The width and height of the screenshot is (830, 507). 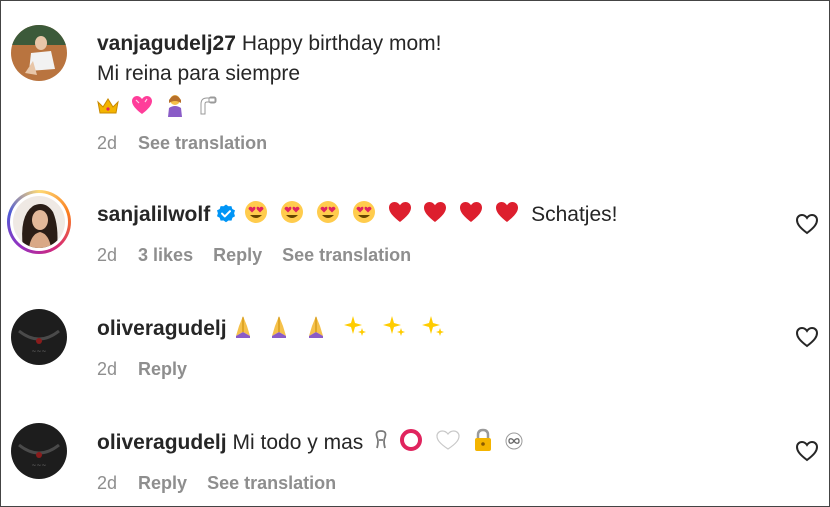 What do you see at coordinates (226, 214) in the screenshot?
I see `verified-badge-icon` at bounding box center [226, 214].